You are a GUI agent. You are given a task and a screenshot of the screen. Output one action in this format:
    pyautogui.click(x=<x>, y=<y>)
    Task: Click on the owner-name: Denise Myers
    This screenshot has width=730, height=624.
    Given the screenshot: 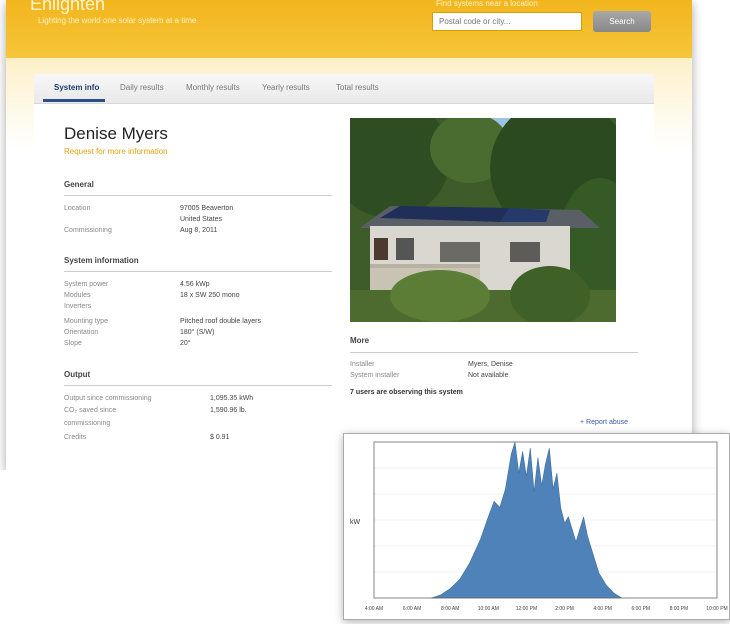 What is the action you would take?
    pyautogui.click(x=116, y=133)
    